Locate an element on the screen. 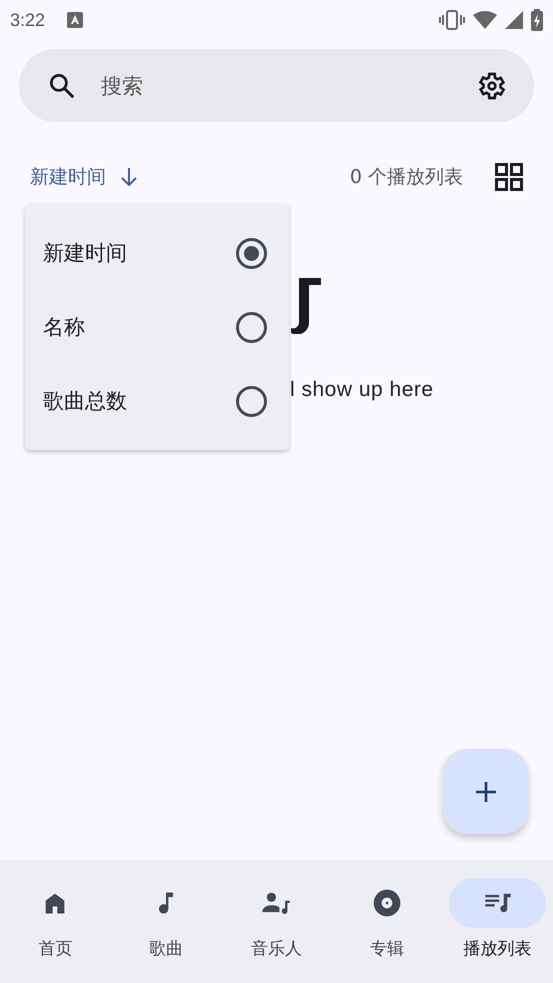 The image size is (553, 983). sort-option: 歌曲总数 is located at coordinates (157, 401).